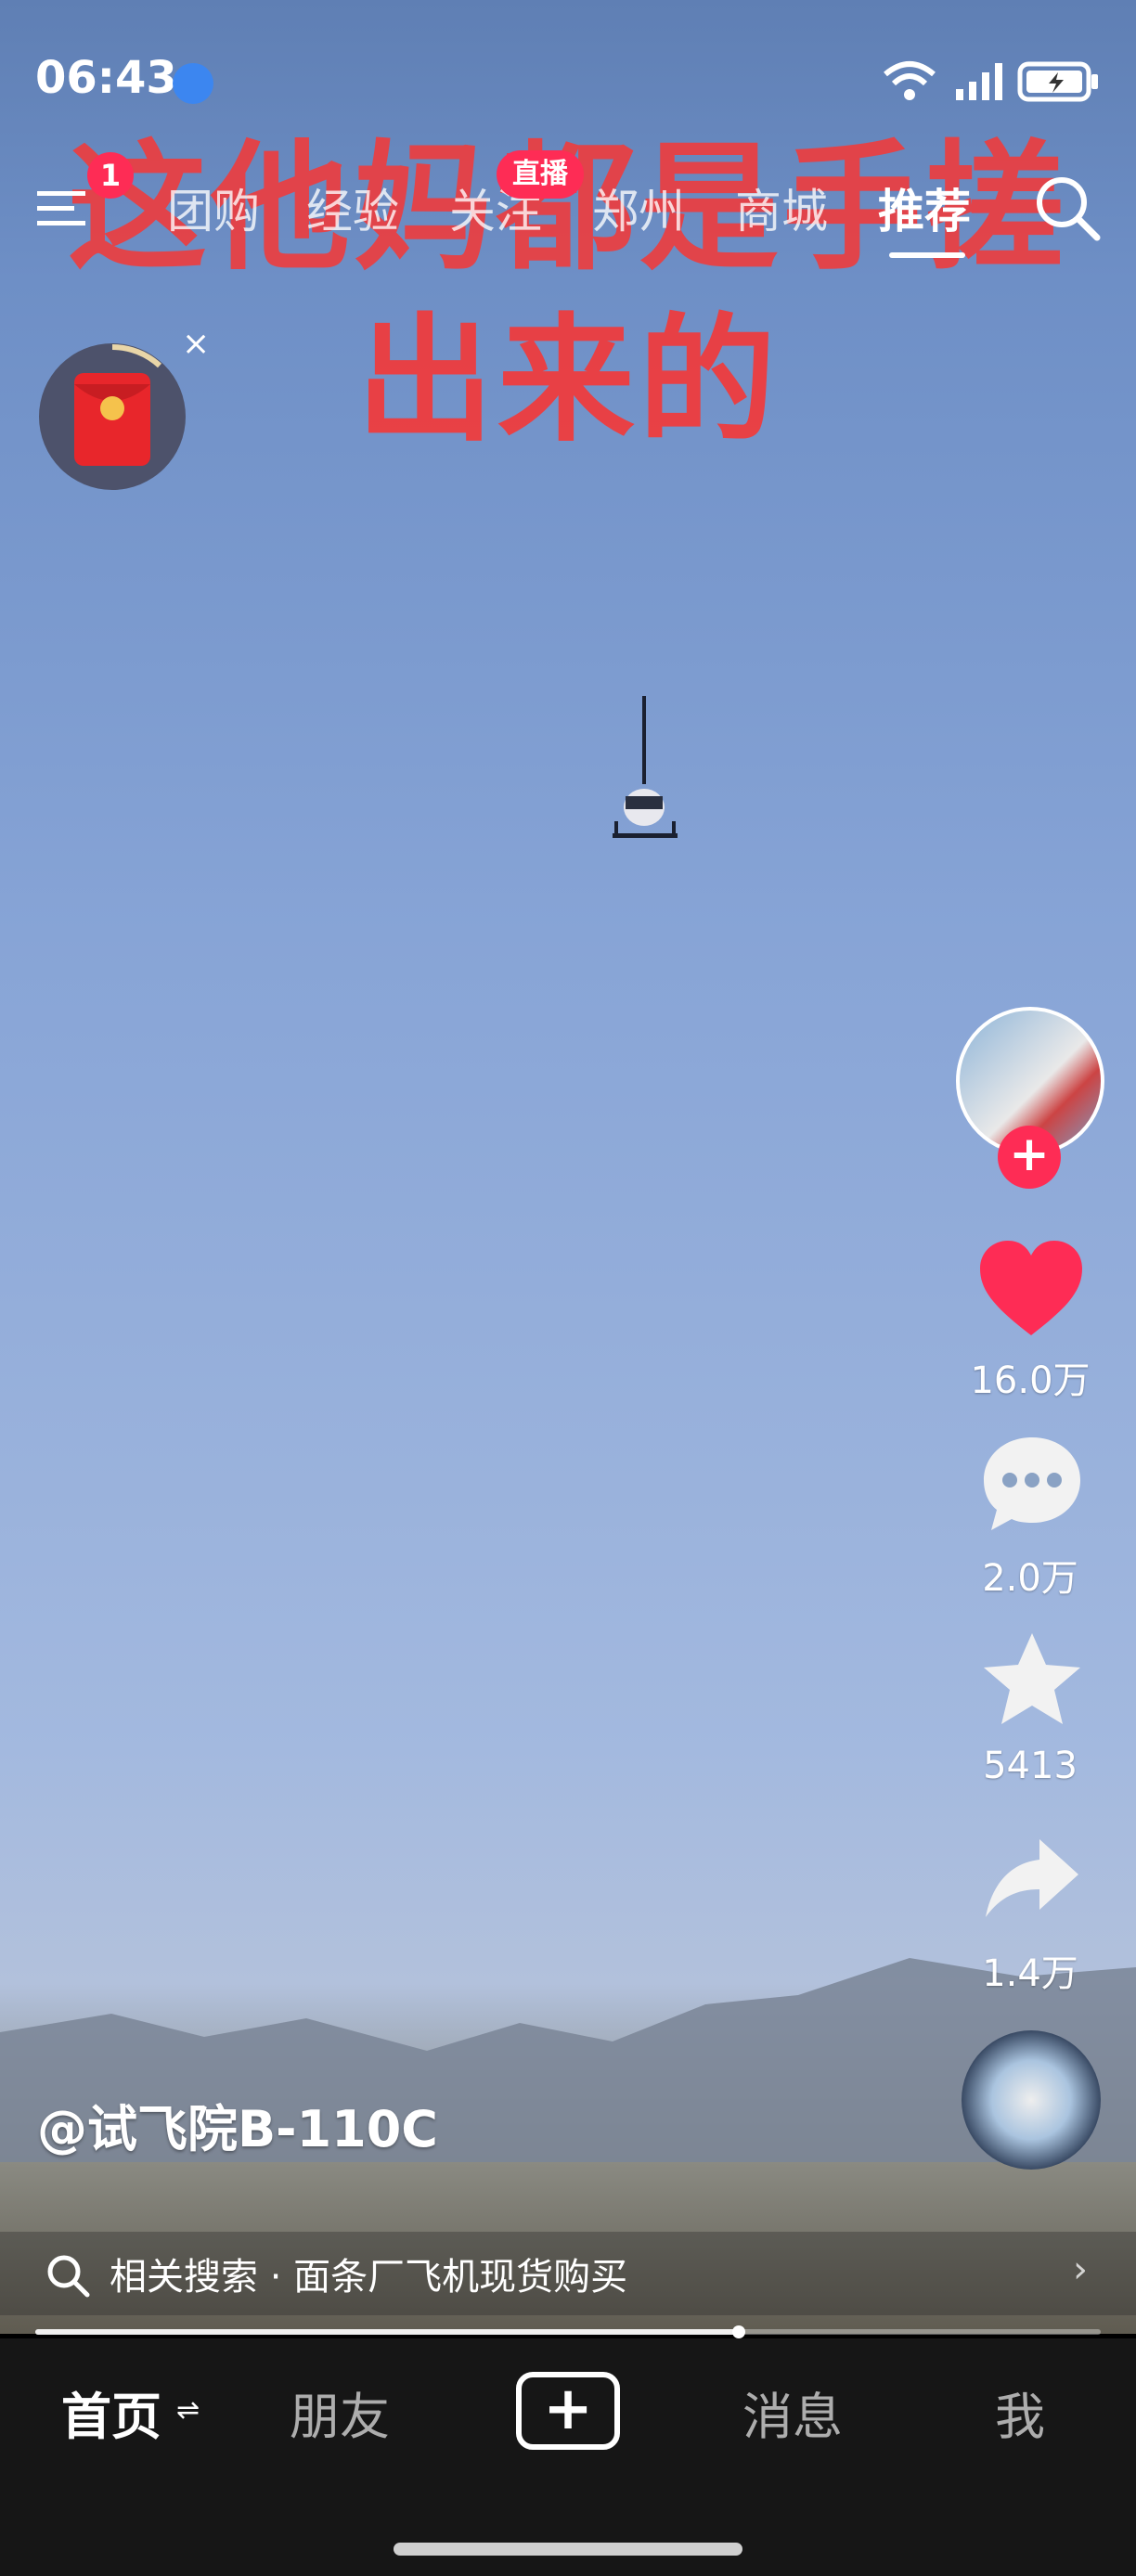  Describe the element at coordinates (1032, 1679) in the screenshot. I see `favorite-star-icon` at that location.